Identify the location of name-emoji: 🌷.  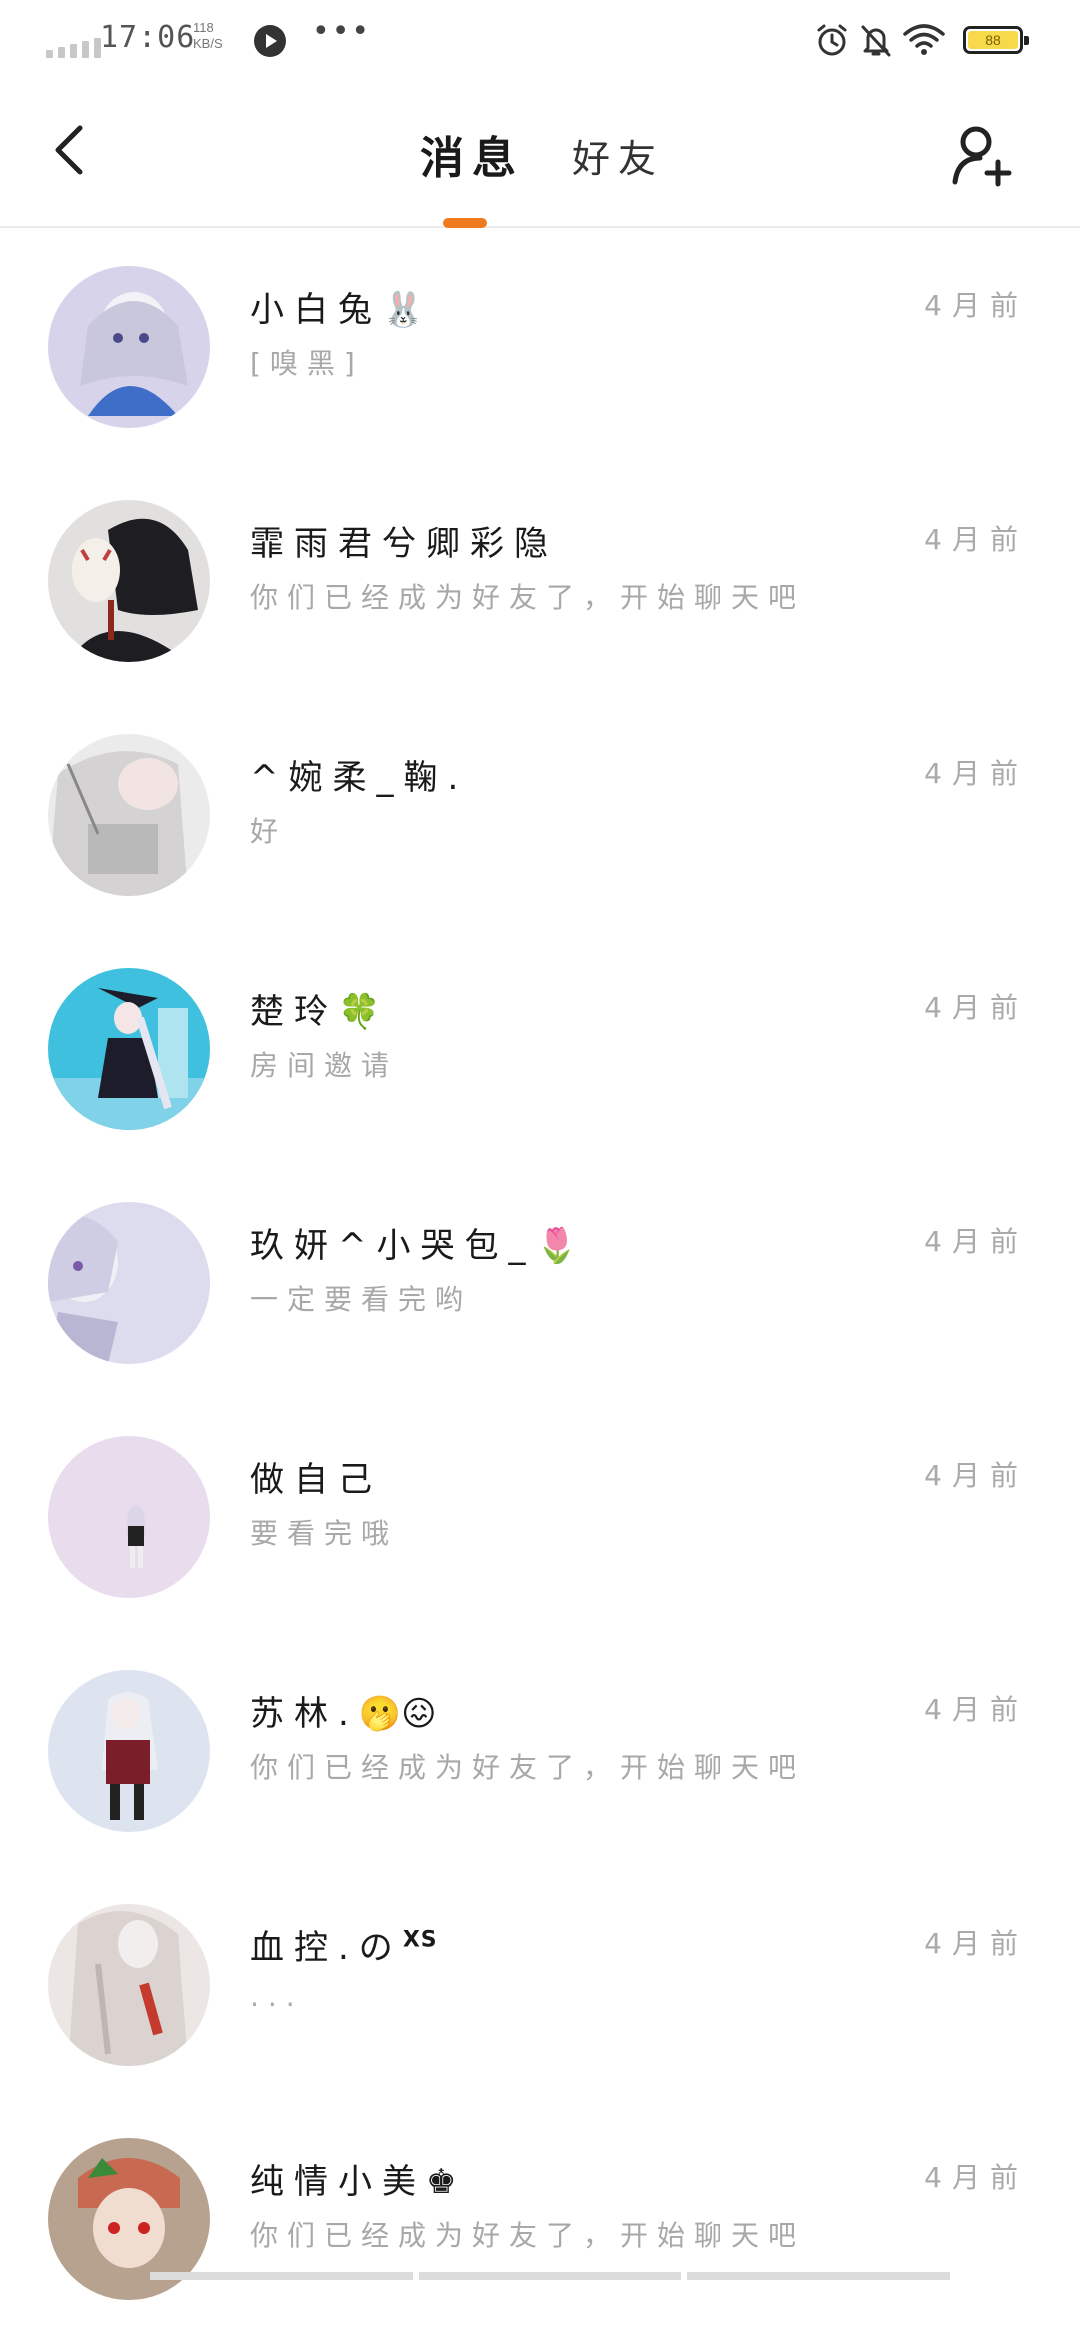
(556, 1246).